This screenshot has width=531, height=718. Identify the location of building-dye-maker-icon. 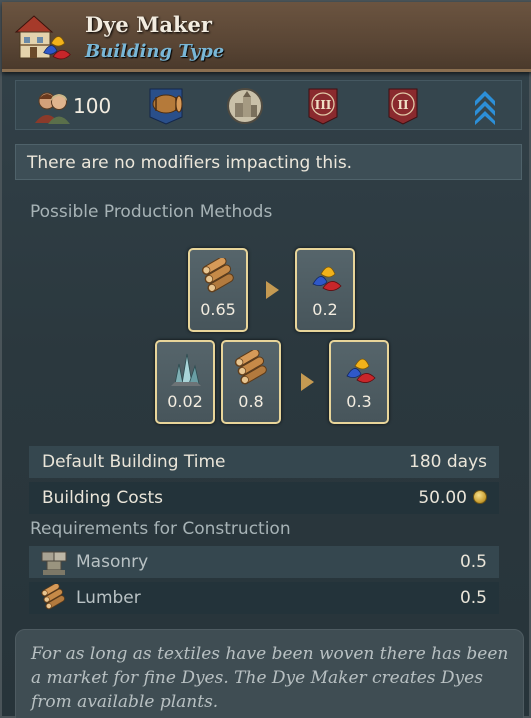
(42, 37).